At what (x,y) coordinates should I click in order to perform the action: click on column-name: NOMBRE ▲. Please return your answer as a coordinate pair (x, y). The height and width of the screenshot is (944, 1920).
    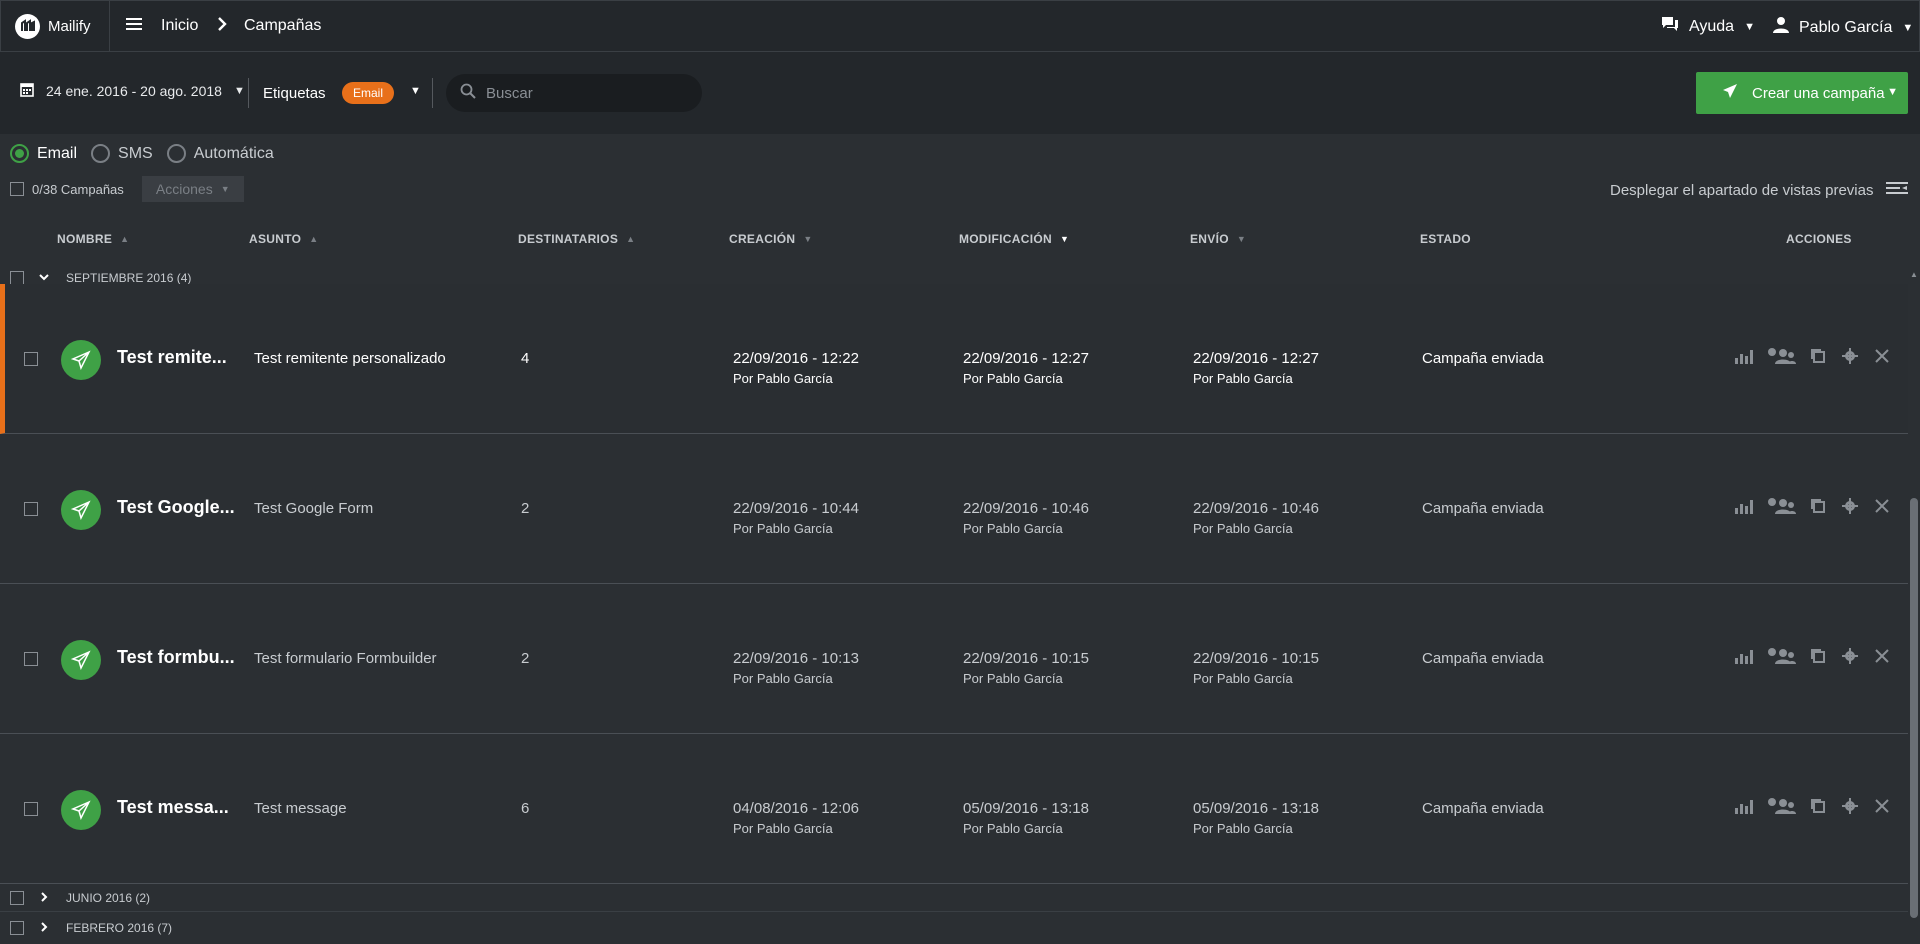
    Looking at the image, I should click on (93, 239).